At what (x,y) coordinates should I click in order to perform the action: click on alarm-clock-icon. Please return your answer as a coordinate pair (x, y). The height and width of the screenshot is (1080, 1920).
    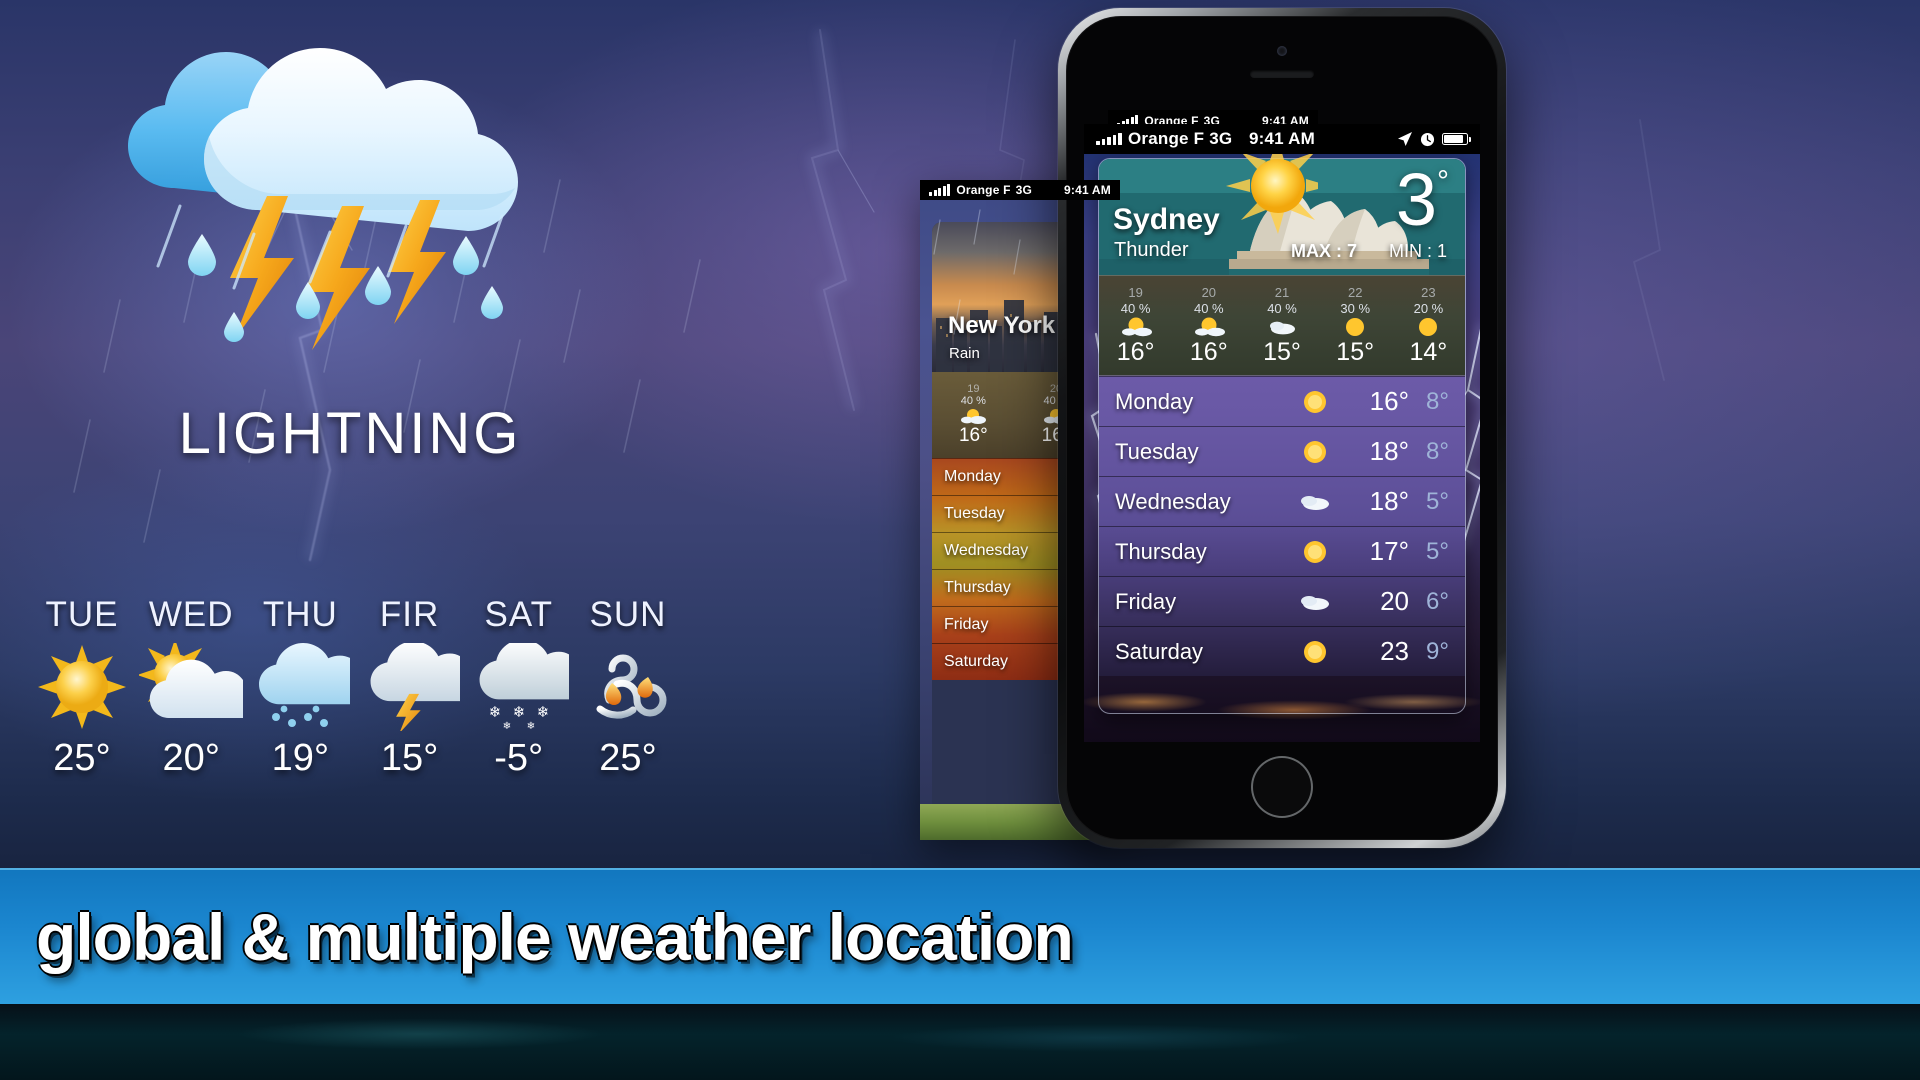
    Looking at the image, I should click on (1427, 139).